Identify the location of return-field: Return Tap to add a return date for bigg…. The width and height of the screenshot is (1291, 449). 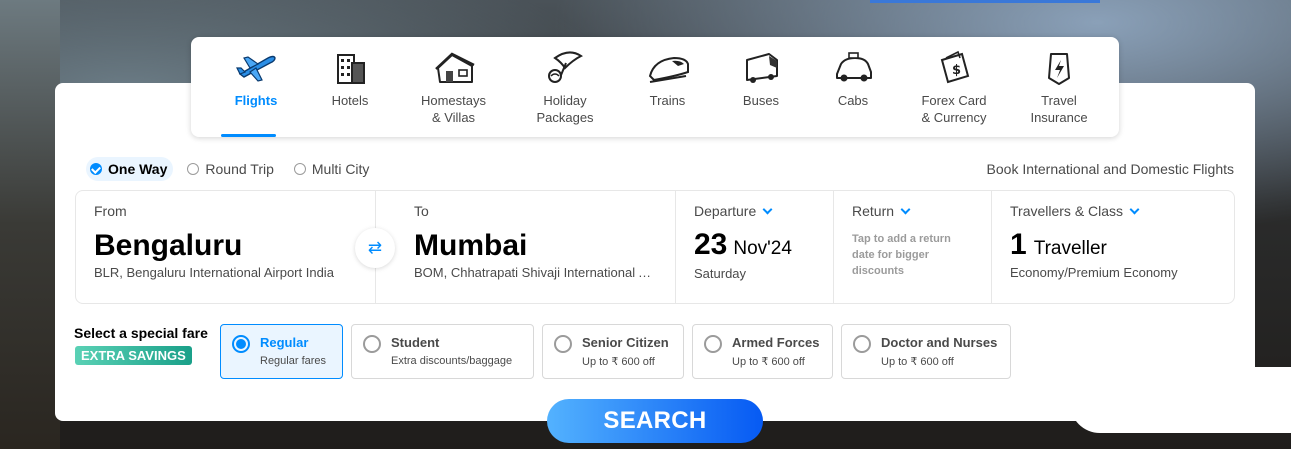
(913, 247).